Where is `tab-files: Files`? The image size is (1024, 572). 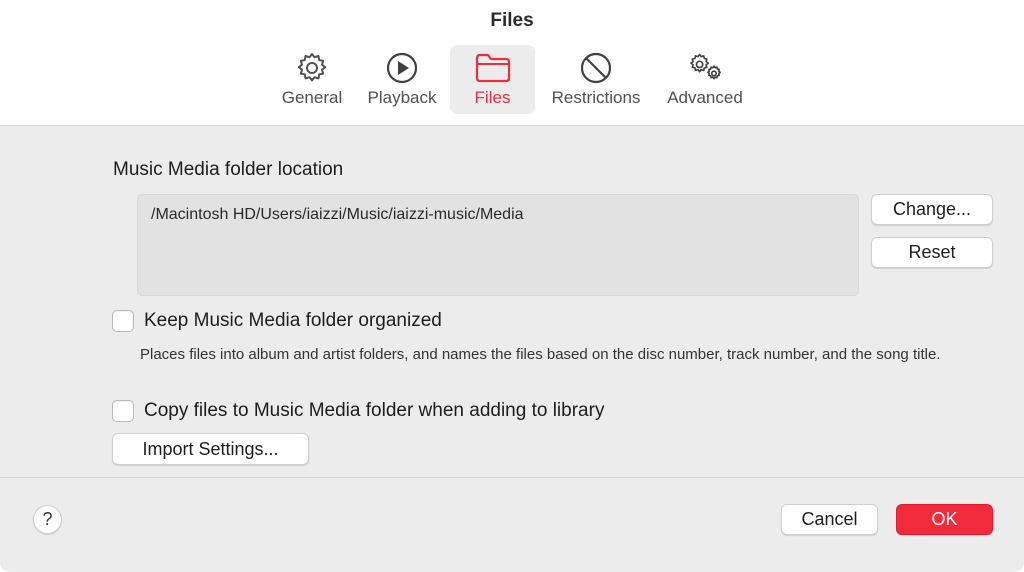 tab-files: Files is located at coordinates (492, 79).